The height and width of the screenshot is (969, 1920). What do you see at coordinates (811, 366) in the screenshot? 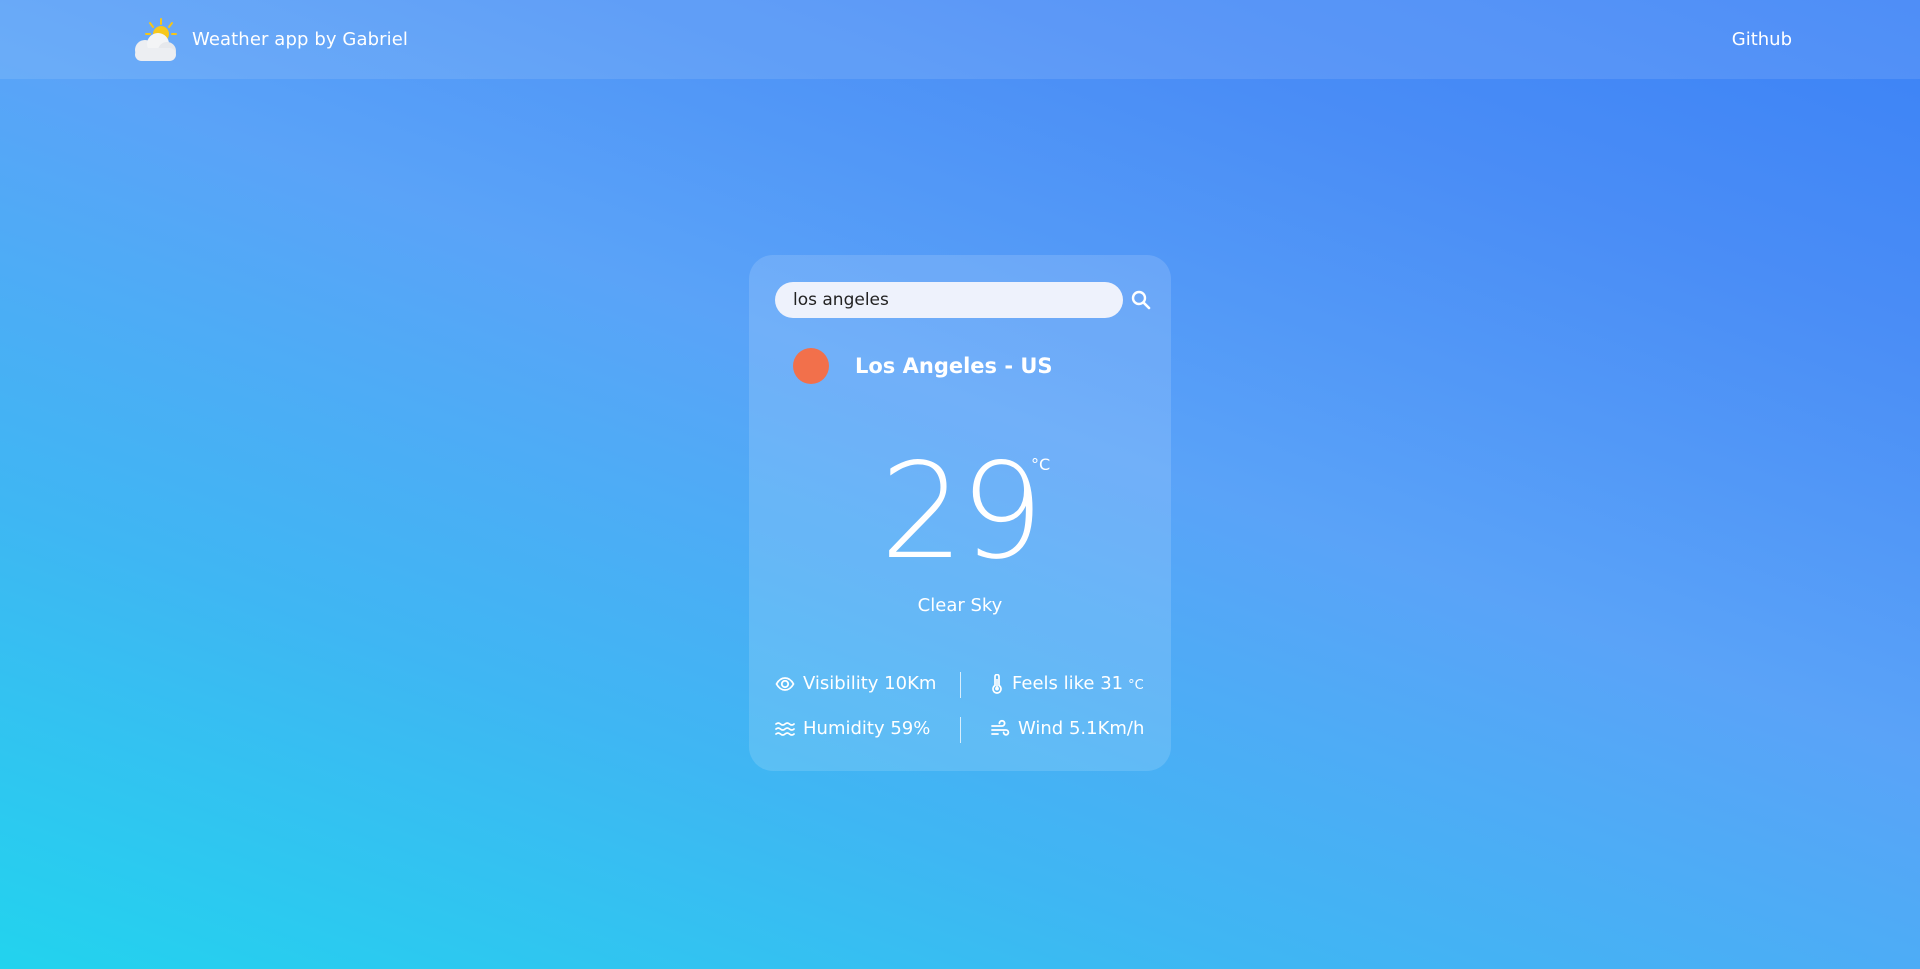
I see `weather-status-dot` at bounding box center [811, 366].